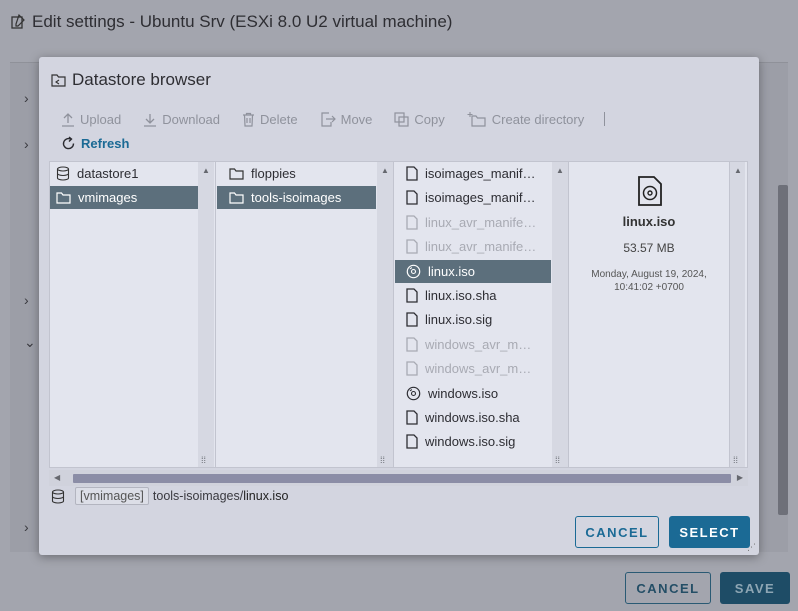 This screenshot has width=798, height=611. What do you see at coordinates (131, 80) in the screenshot?
I see `modal-header: Datastore browser` at bounding box center [131, 80].